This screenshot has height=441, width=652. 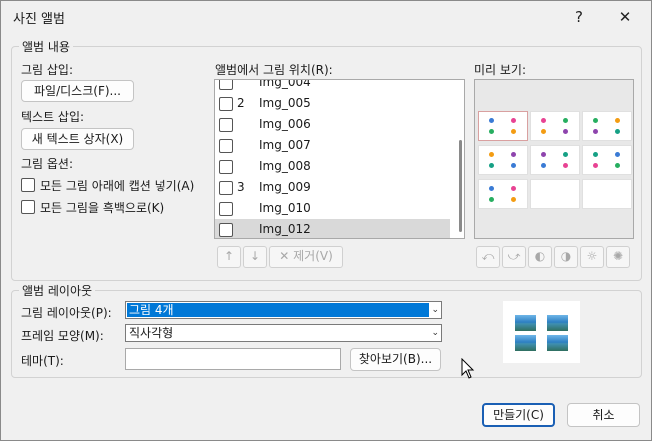 I want to click on list-item: Img_004, so click(x=332, y=86).